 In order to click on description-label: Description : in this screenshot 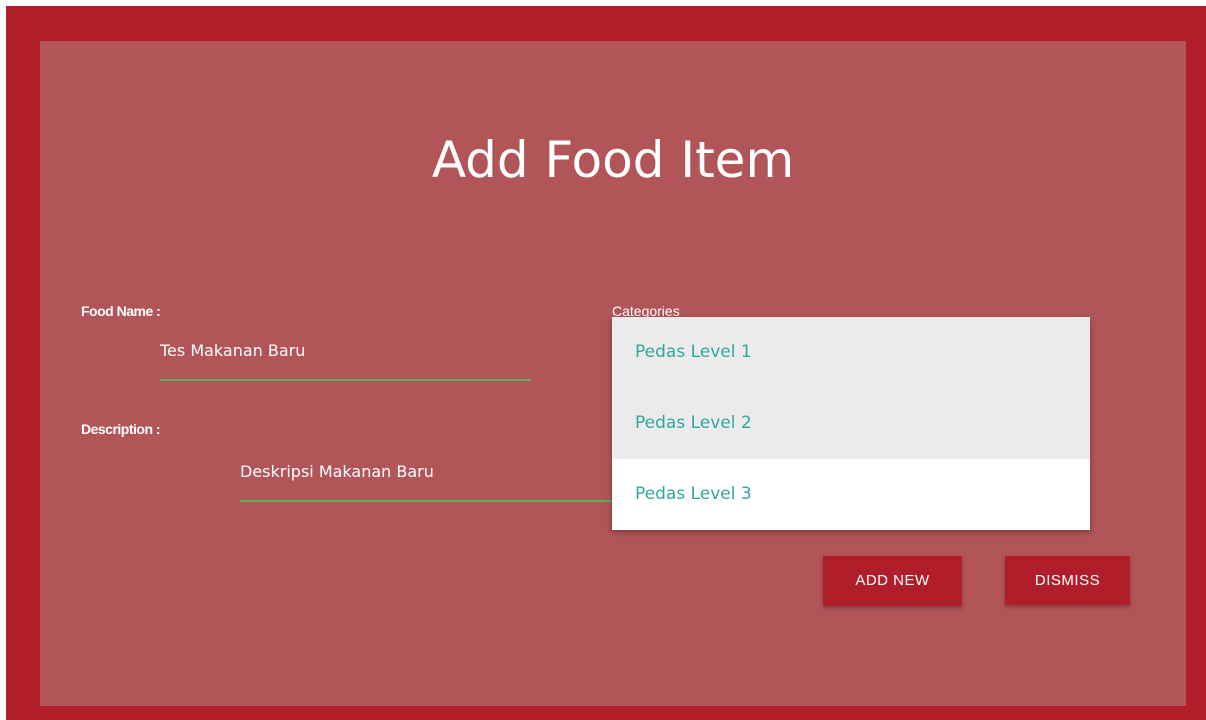, I will do `click(121, 429)`.